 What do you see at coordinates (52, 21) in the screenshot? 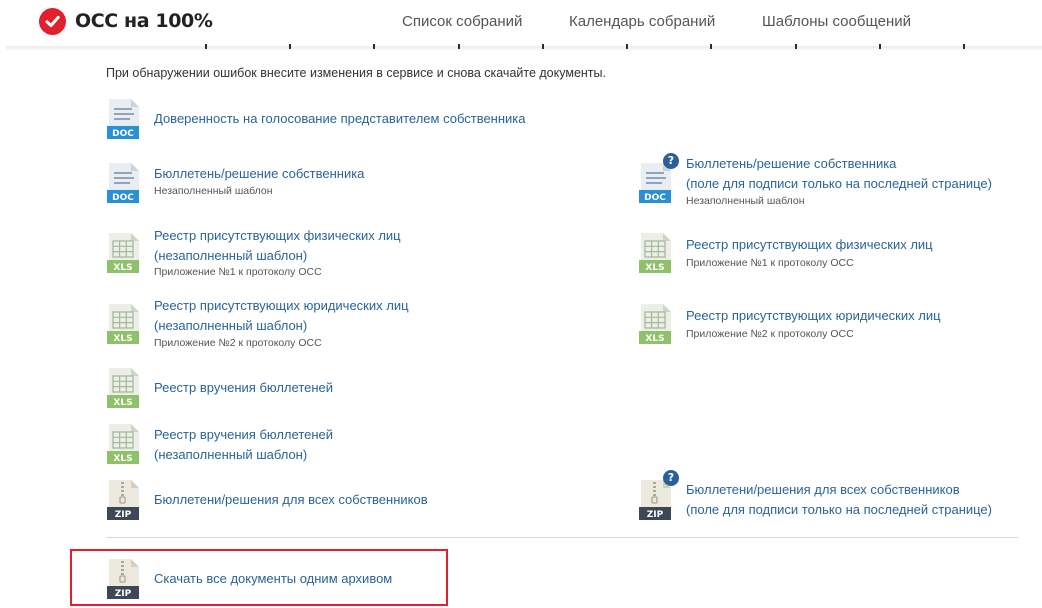
I see `checkmark-logo-icon` at bounding box center [52, 21].